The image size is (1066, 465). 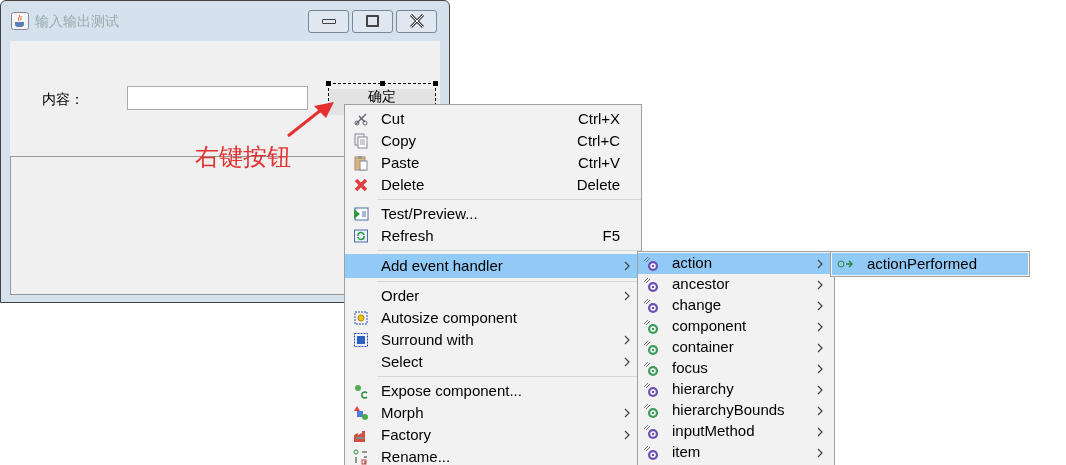 What do you see at coordinates (930, 264) in the screenshot?
I see `menu-item: actionPerformed` at bounding box center [930, 264].